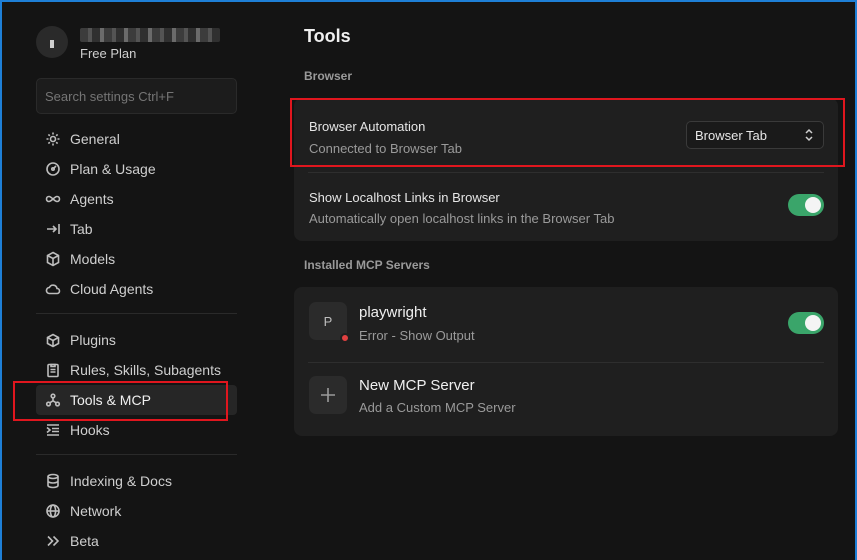 This screenshot has height=560, width=857. Describe the element at coordinates (566, 324) in the screenshot. I see `mcp-server-row: P playwright Error - Show Output` at that location.